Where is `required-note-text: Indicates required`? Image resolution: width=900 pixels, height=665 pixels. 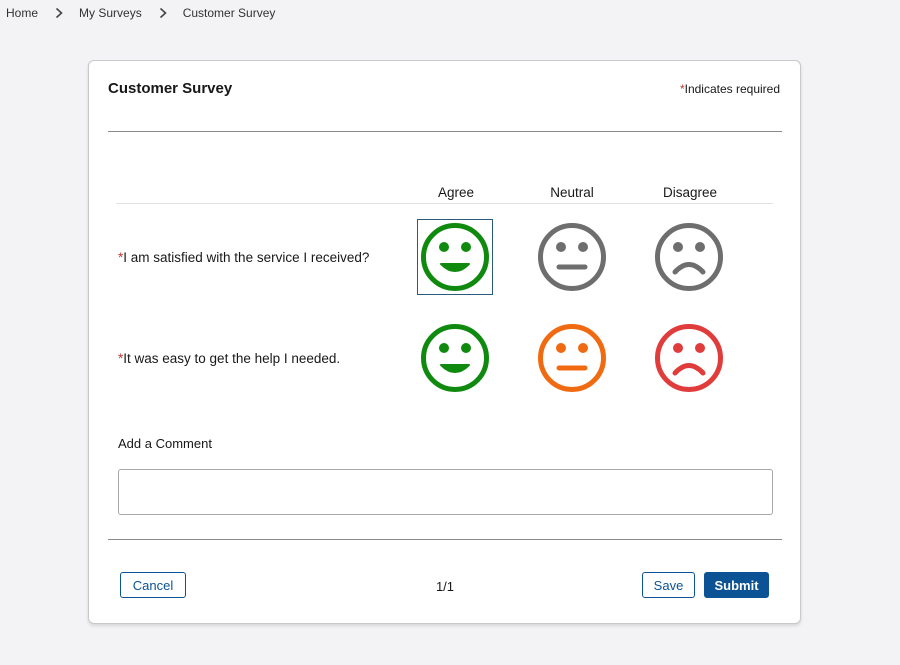 required-note-text: Indicates required is located at coordinates (732, 89).